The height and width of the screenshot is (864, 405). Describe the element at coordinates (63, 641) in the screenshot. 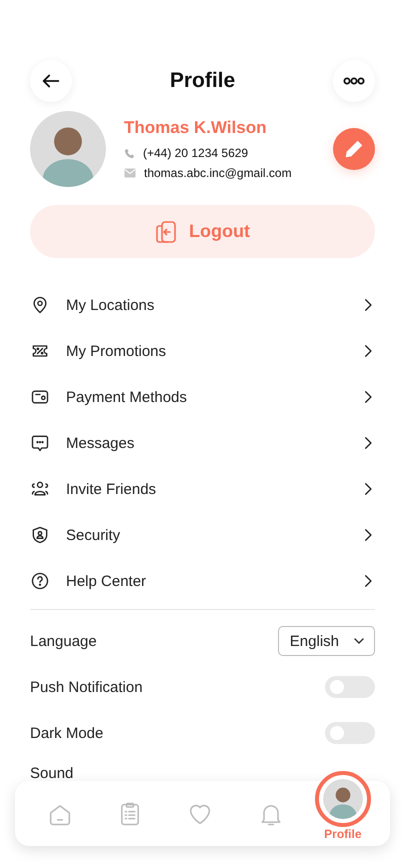

I see `setting-label: Language` at that location.